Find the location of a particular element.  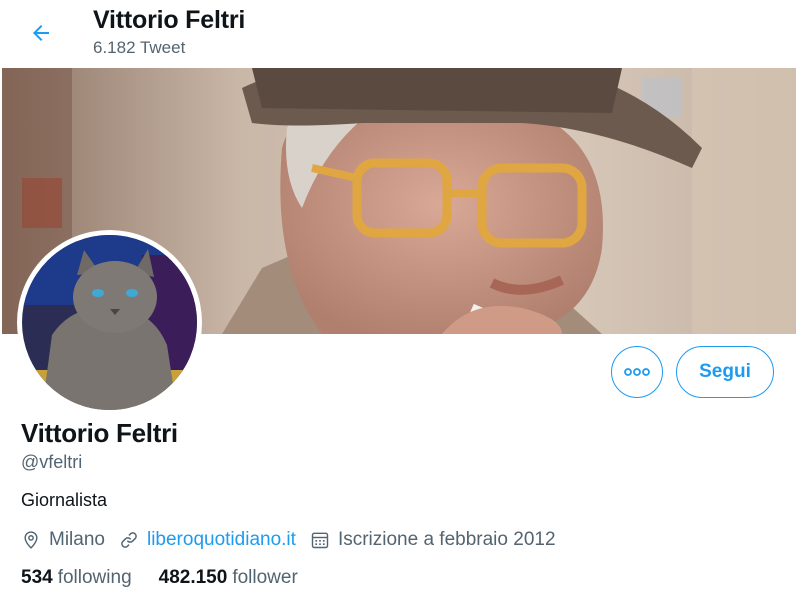

following-stat: 534 following is located at coordinates (76, 578).